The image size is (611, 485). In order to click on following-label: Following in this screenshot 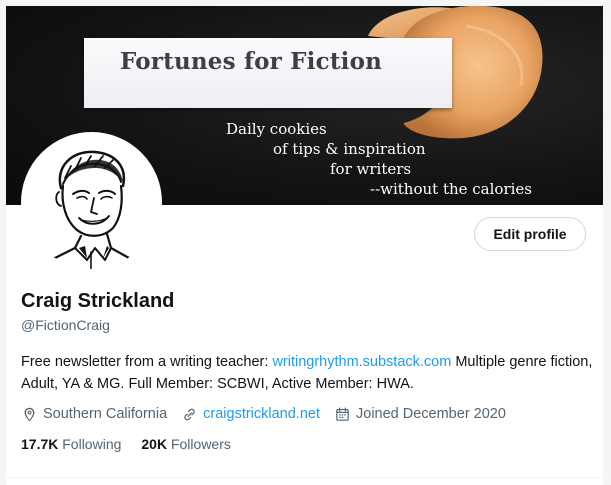, I will do `click(92, 444)`.